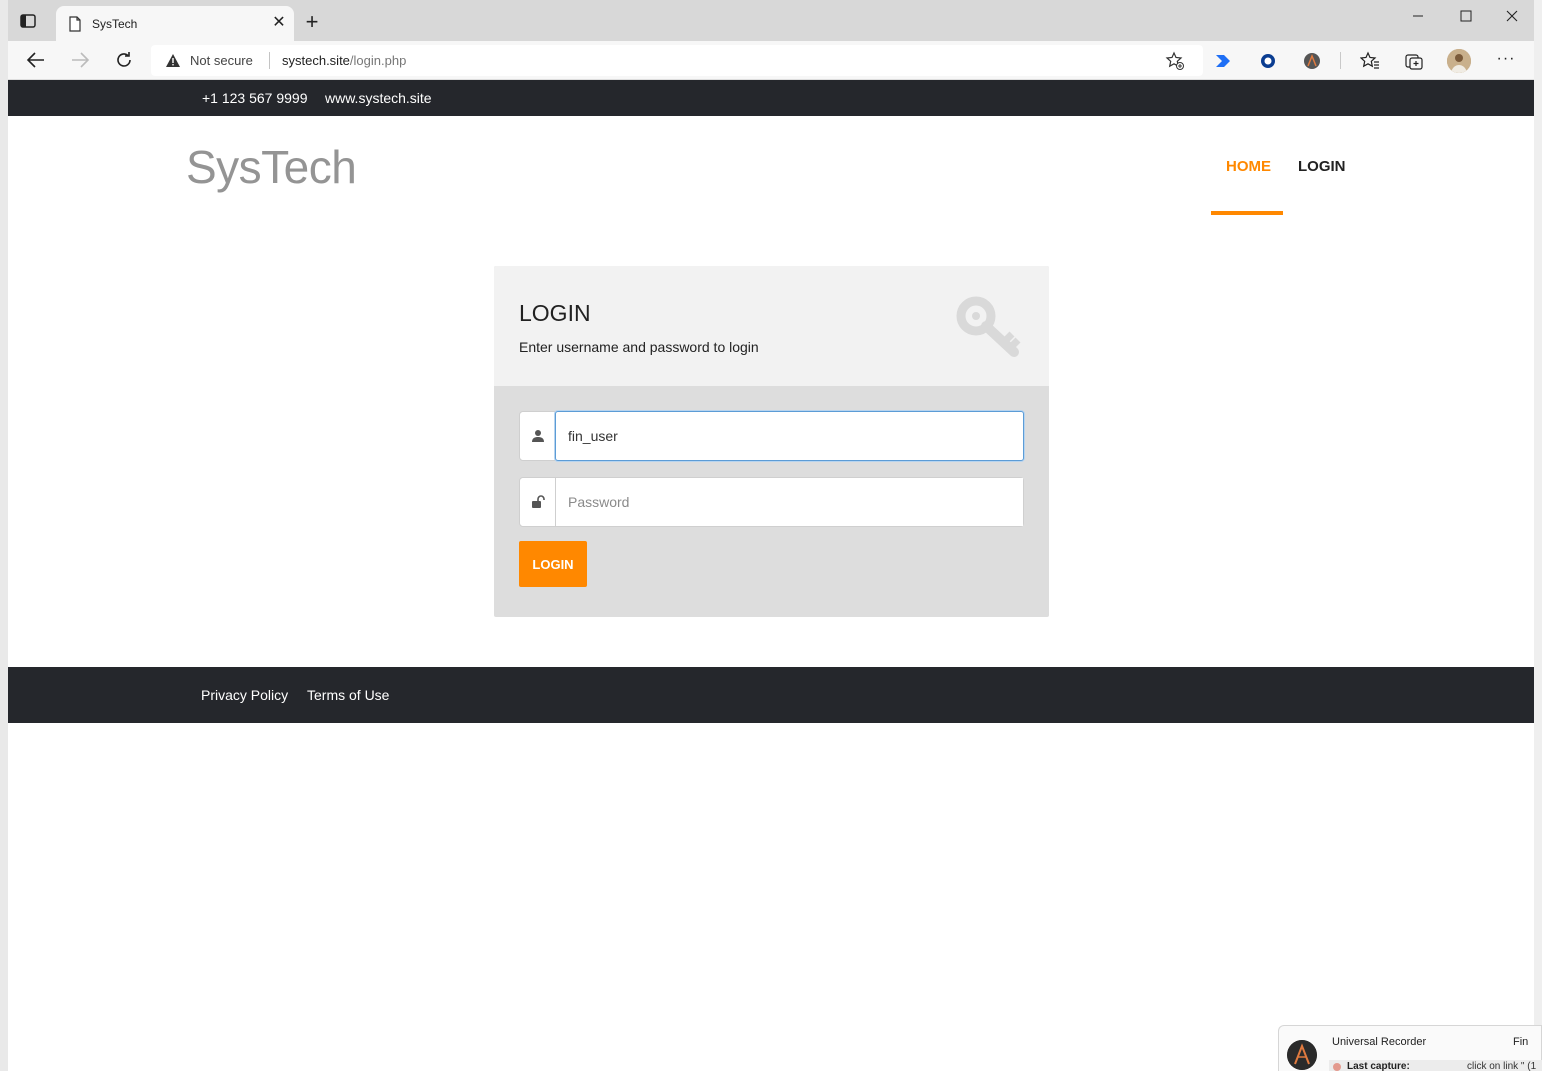 The width and height of the screenshot is (1542, 1071). Describe the element at coordinates (255, 98) in the screenshot. I see `contact-phone: +1 123 567 9999` at that location.